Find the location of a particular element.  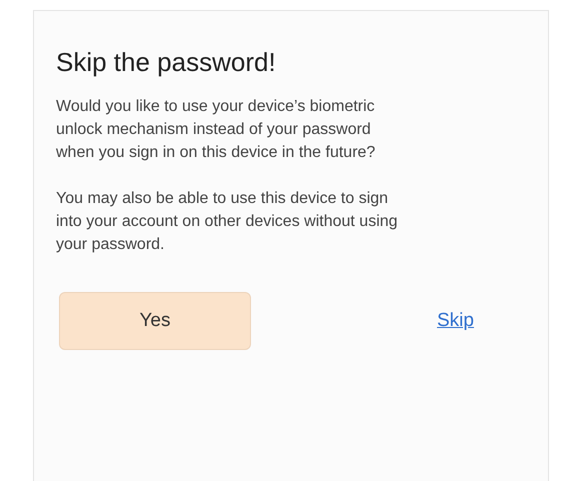

body-paragraph: You may also be able to use this device to sign into your account on other devices without using your password. is located at coordinates (227, 222).